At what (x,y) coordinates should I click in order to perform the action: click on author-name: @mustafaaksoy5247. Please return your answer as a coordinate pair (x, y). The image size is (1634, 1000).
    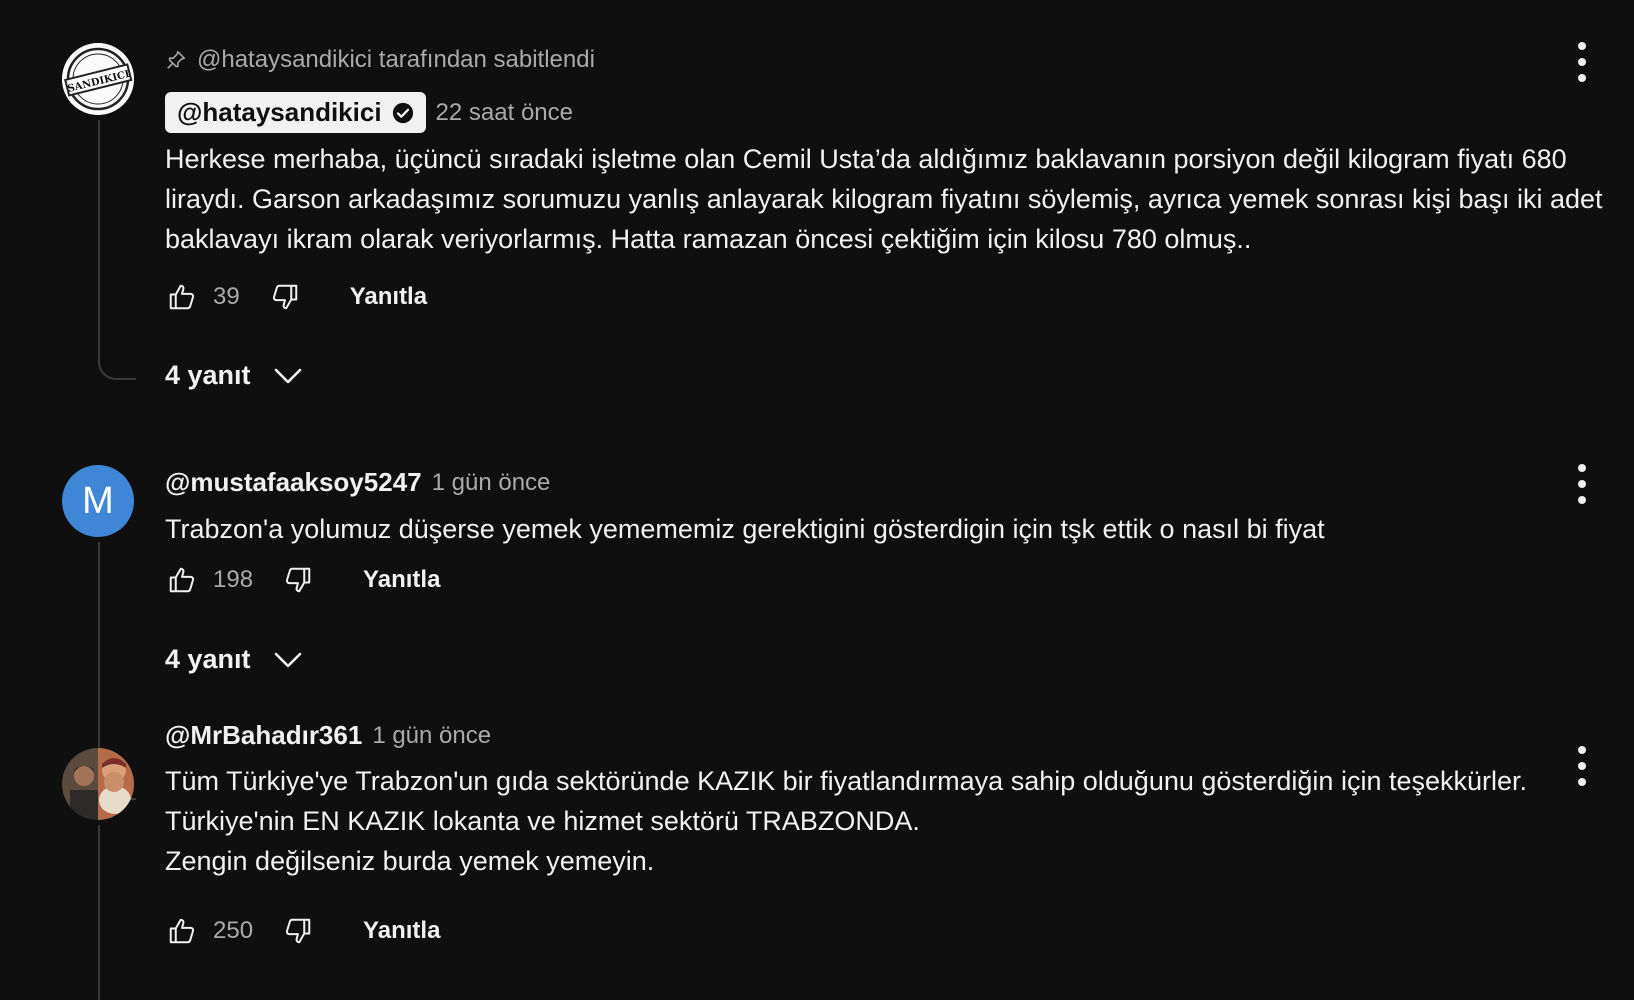
    Looking at the image, I should click on (293, 482).